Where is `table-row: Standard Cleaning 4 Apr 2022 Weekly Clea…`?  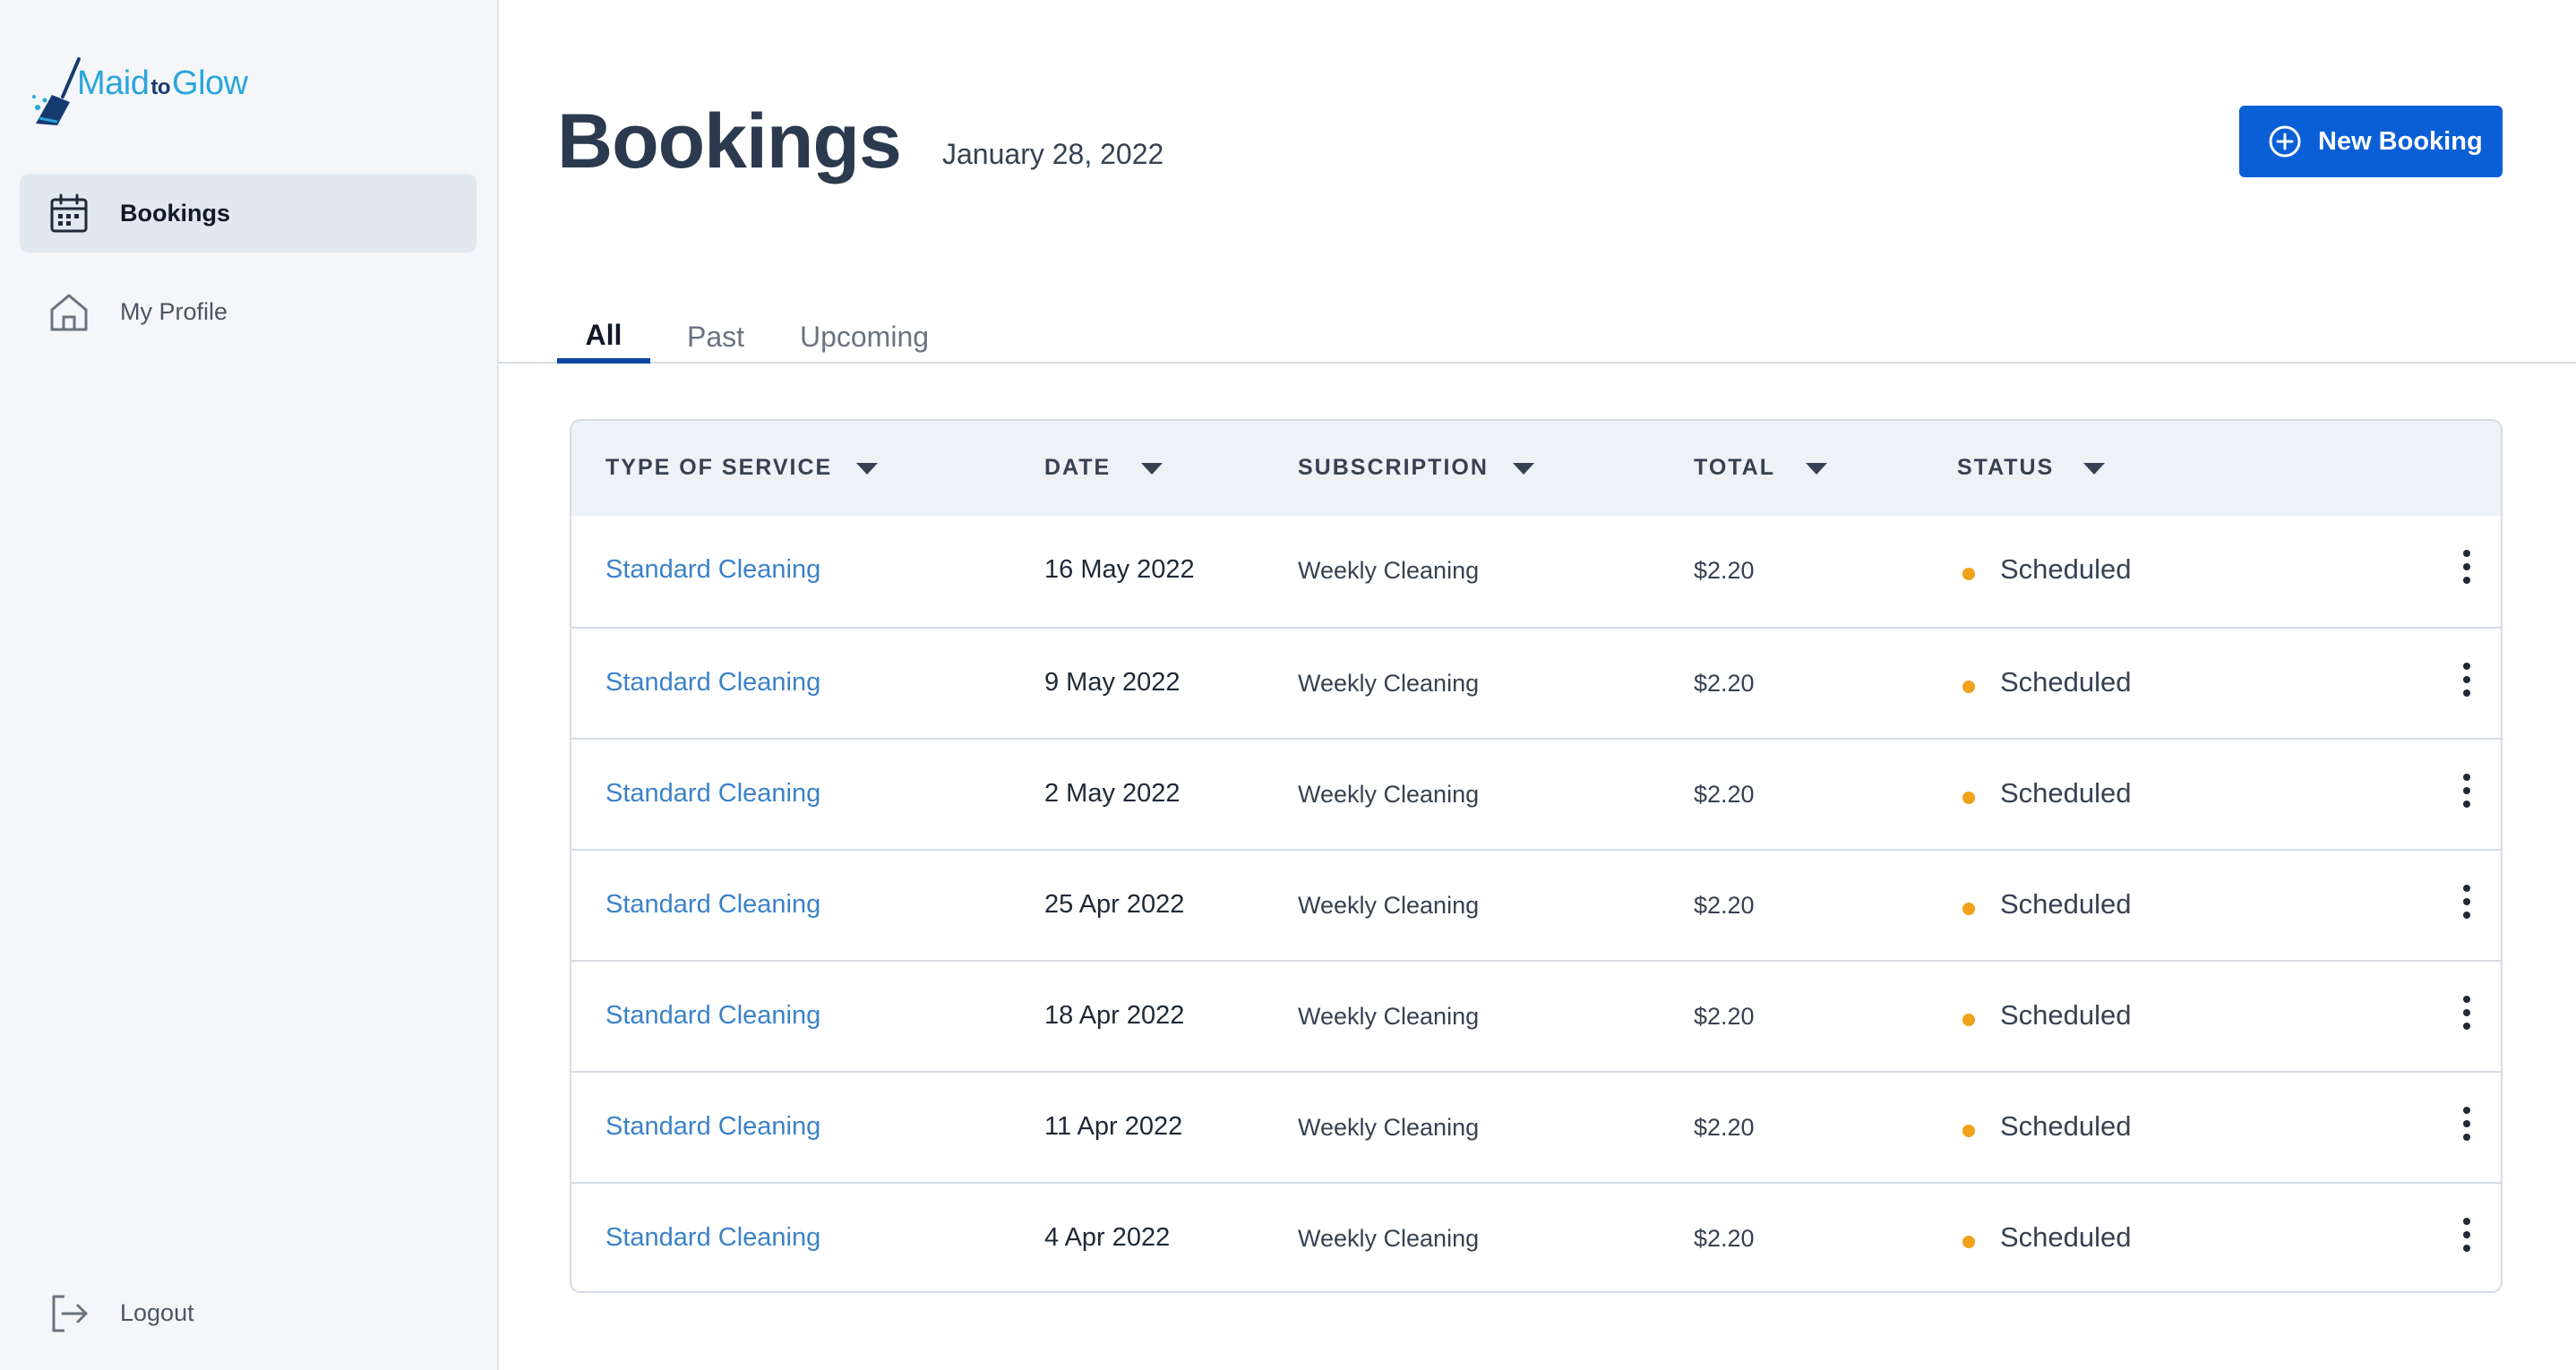
table-row: Standard Cleaning 4 Apr 2022 Weekly Clea… is located at coordinates (1536, 1237).